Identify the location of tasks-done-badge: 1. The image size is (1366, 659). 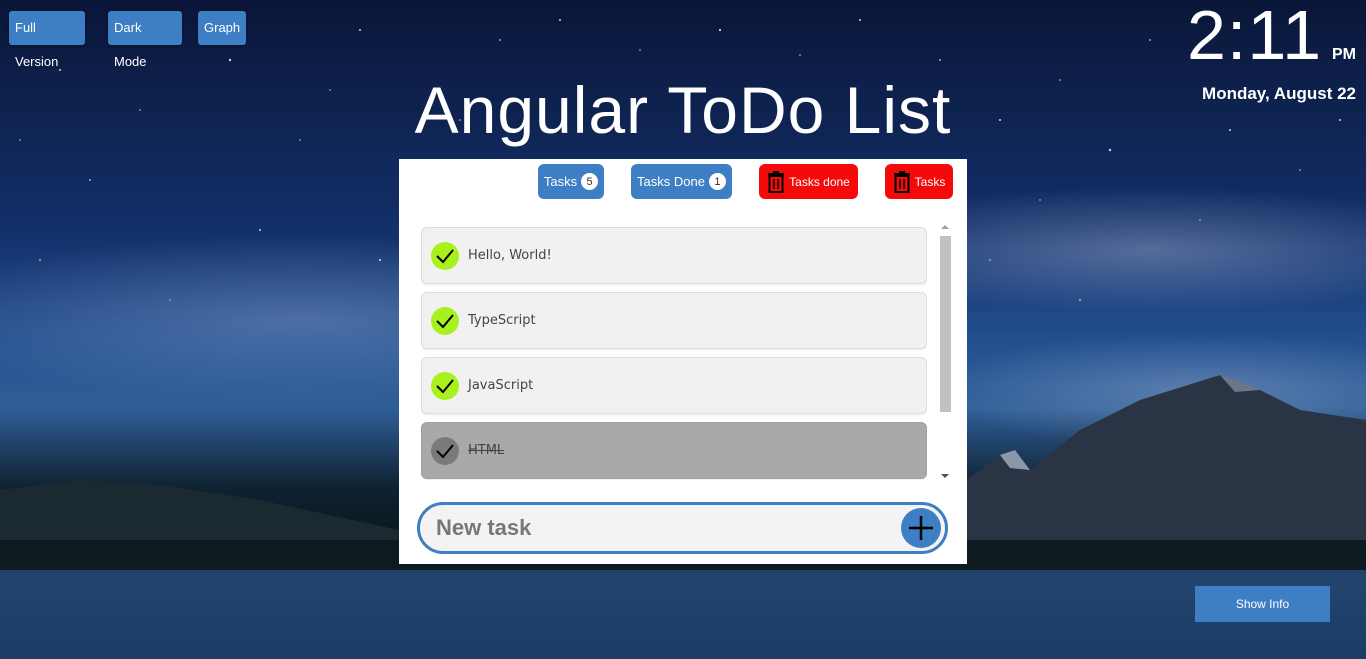
(717, 181).